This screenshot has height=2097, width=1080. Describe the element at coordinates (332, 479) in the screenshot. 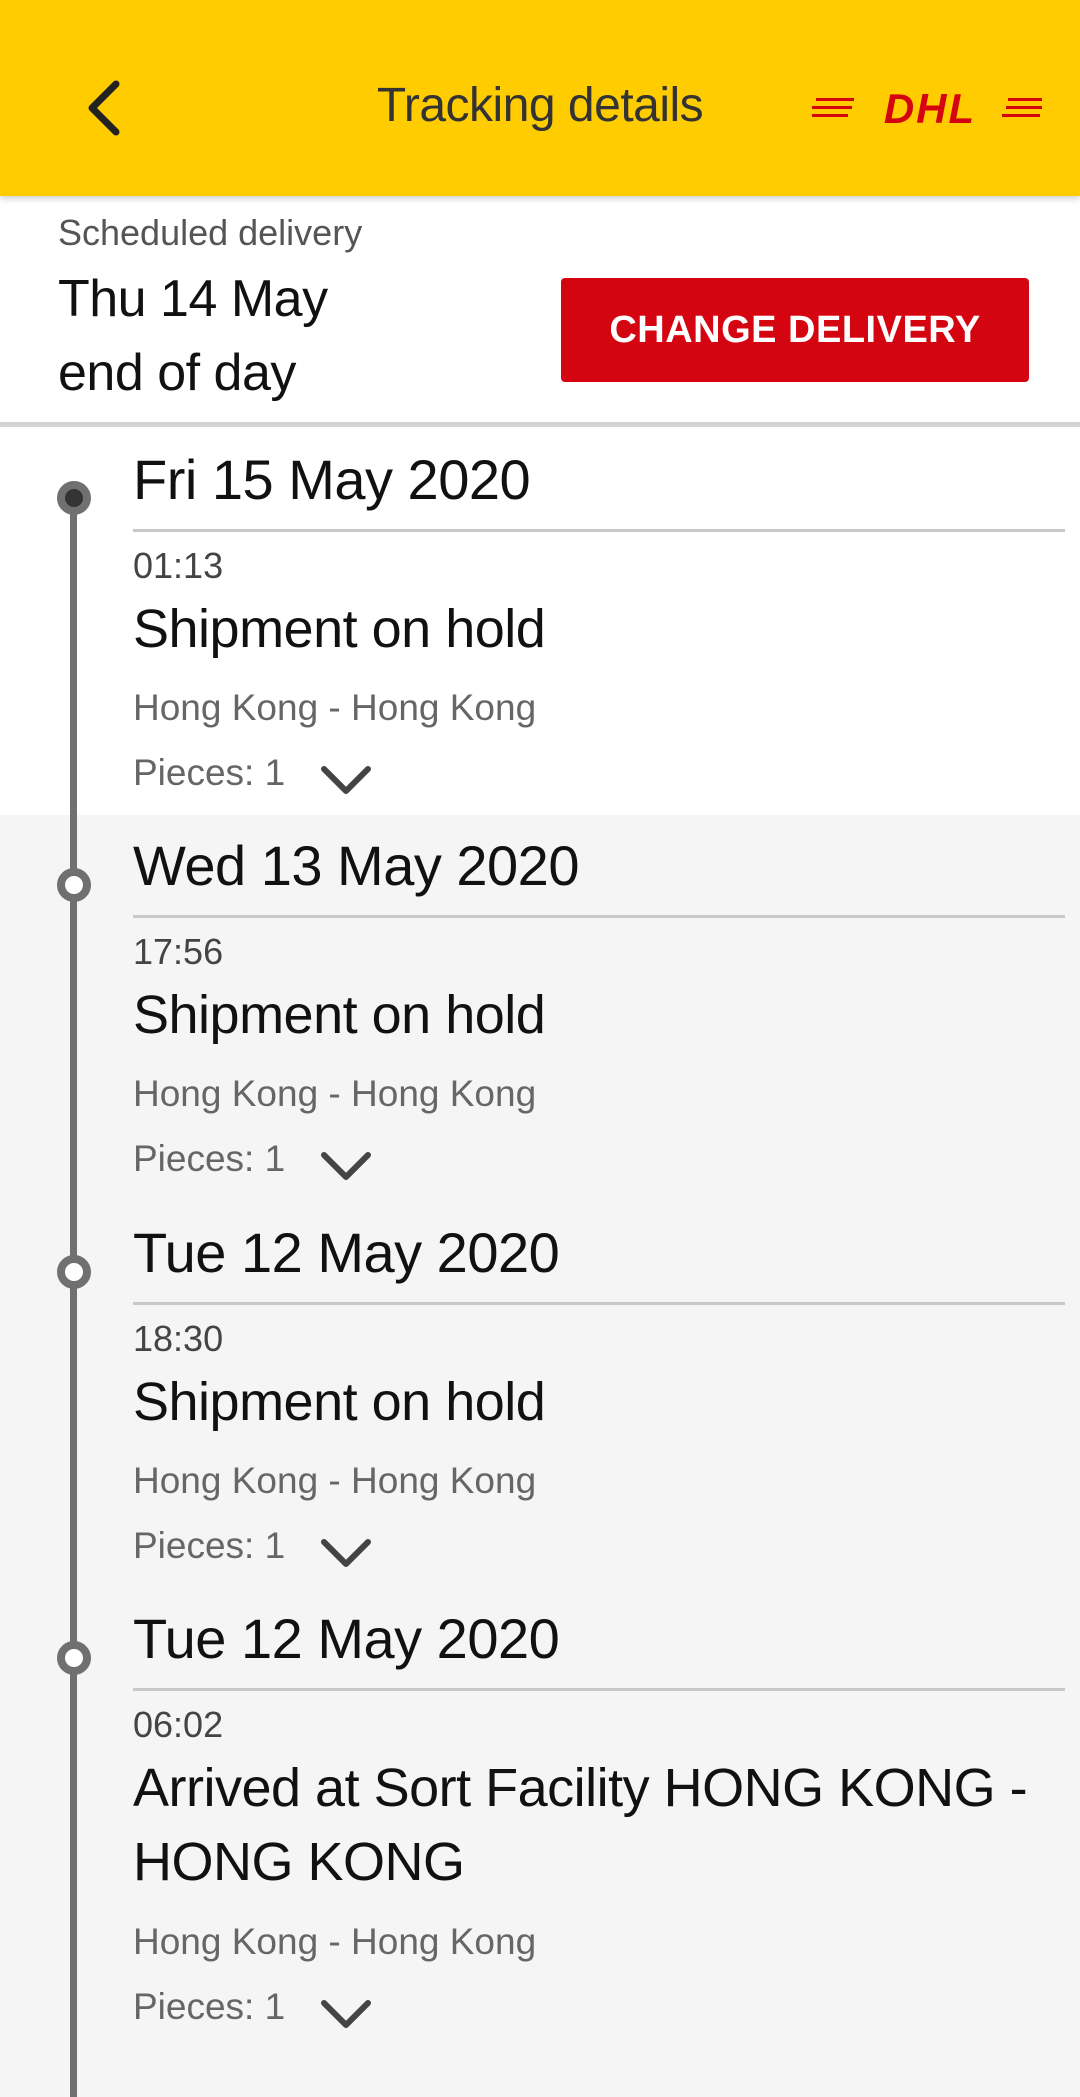

I see `event-date: Fri 15 May 2020` at that location.